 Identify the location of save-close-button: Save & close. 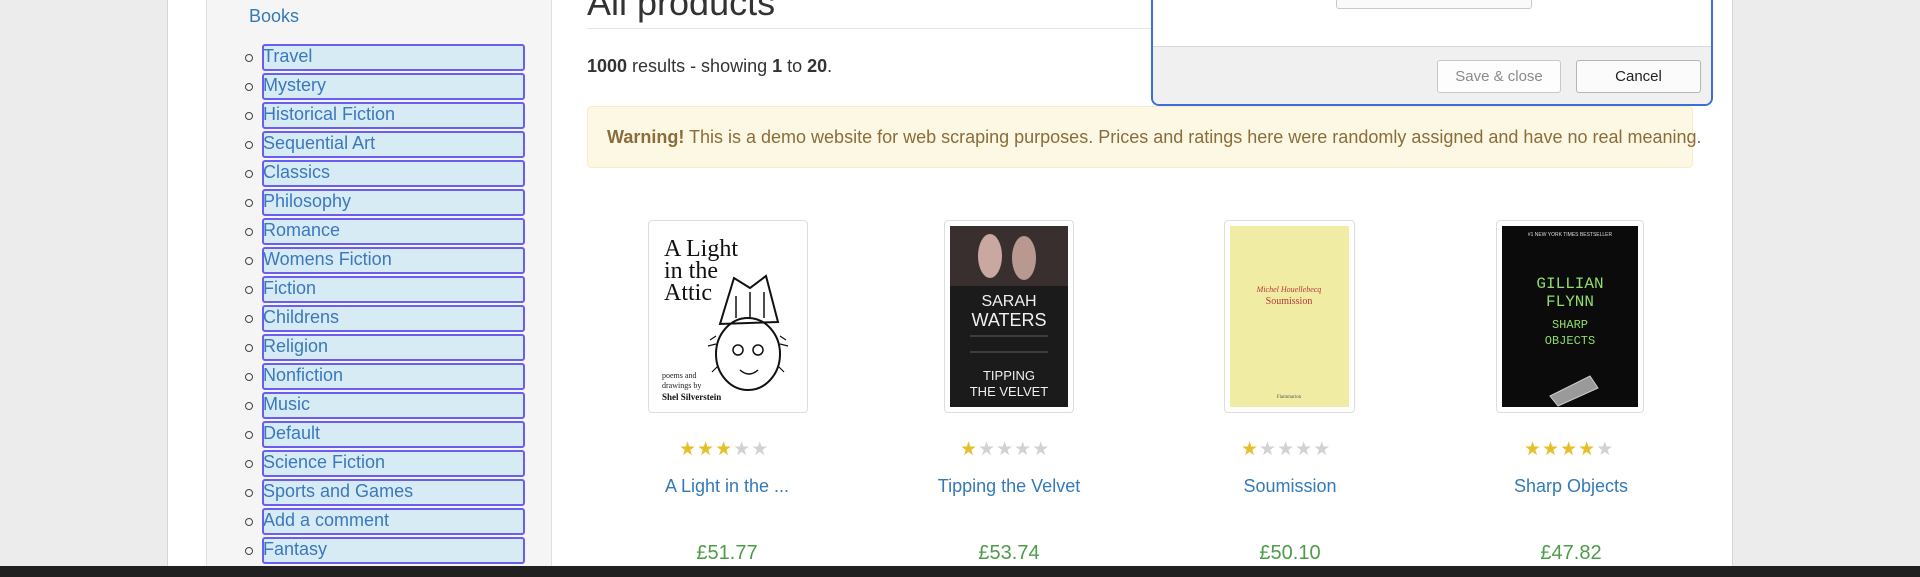
(1499, 76).